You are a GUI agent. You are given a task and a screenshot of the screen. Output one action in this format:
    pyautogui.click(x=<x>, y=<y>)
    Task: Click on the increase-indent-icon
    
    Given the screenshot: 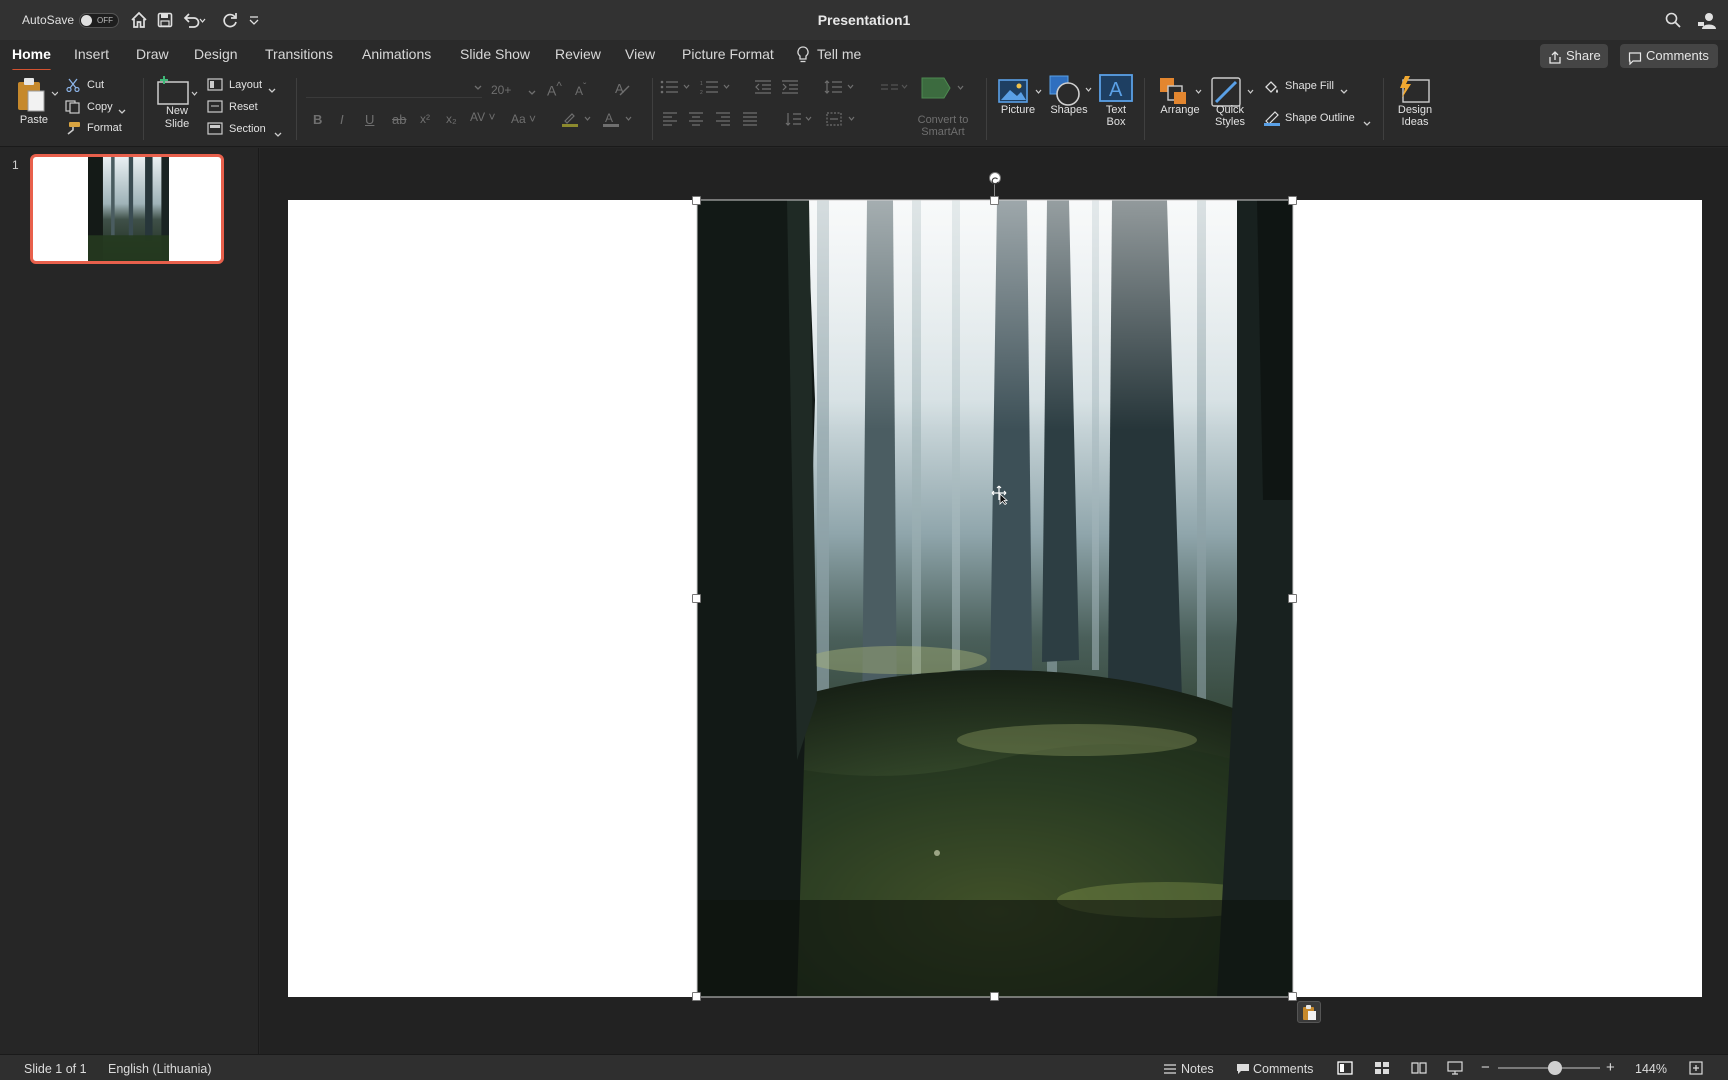 What is the action you would take?
    pyautogui.click(x=790, y=89)
    